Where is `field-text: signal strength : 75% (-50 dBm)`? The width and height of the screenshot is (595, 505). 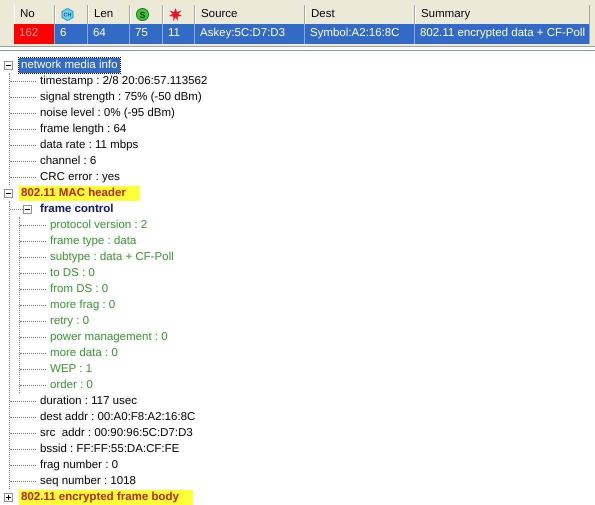
field-text: signal strength : 75% (-50 dBm) is located at coordinates (121, 97).